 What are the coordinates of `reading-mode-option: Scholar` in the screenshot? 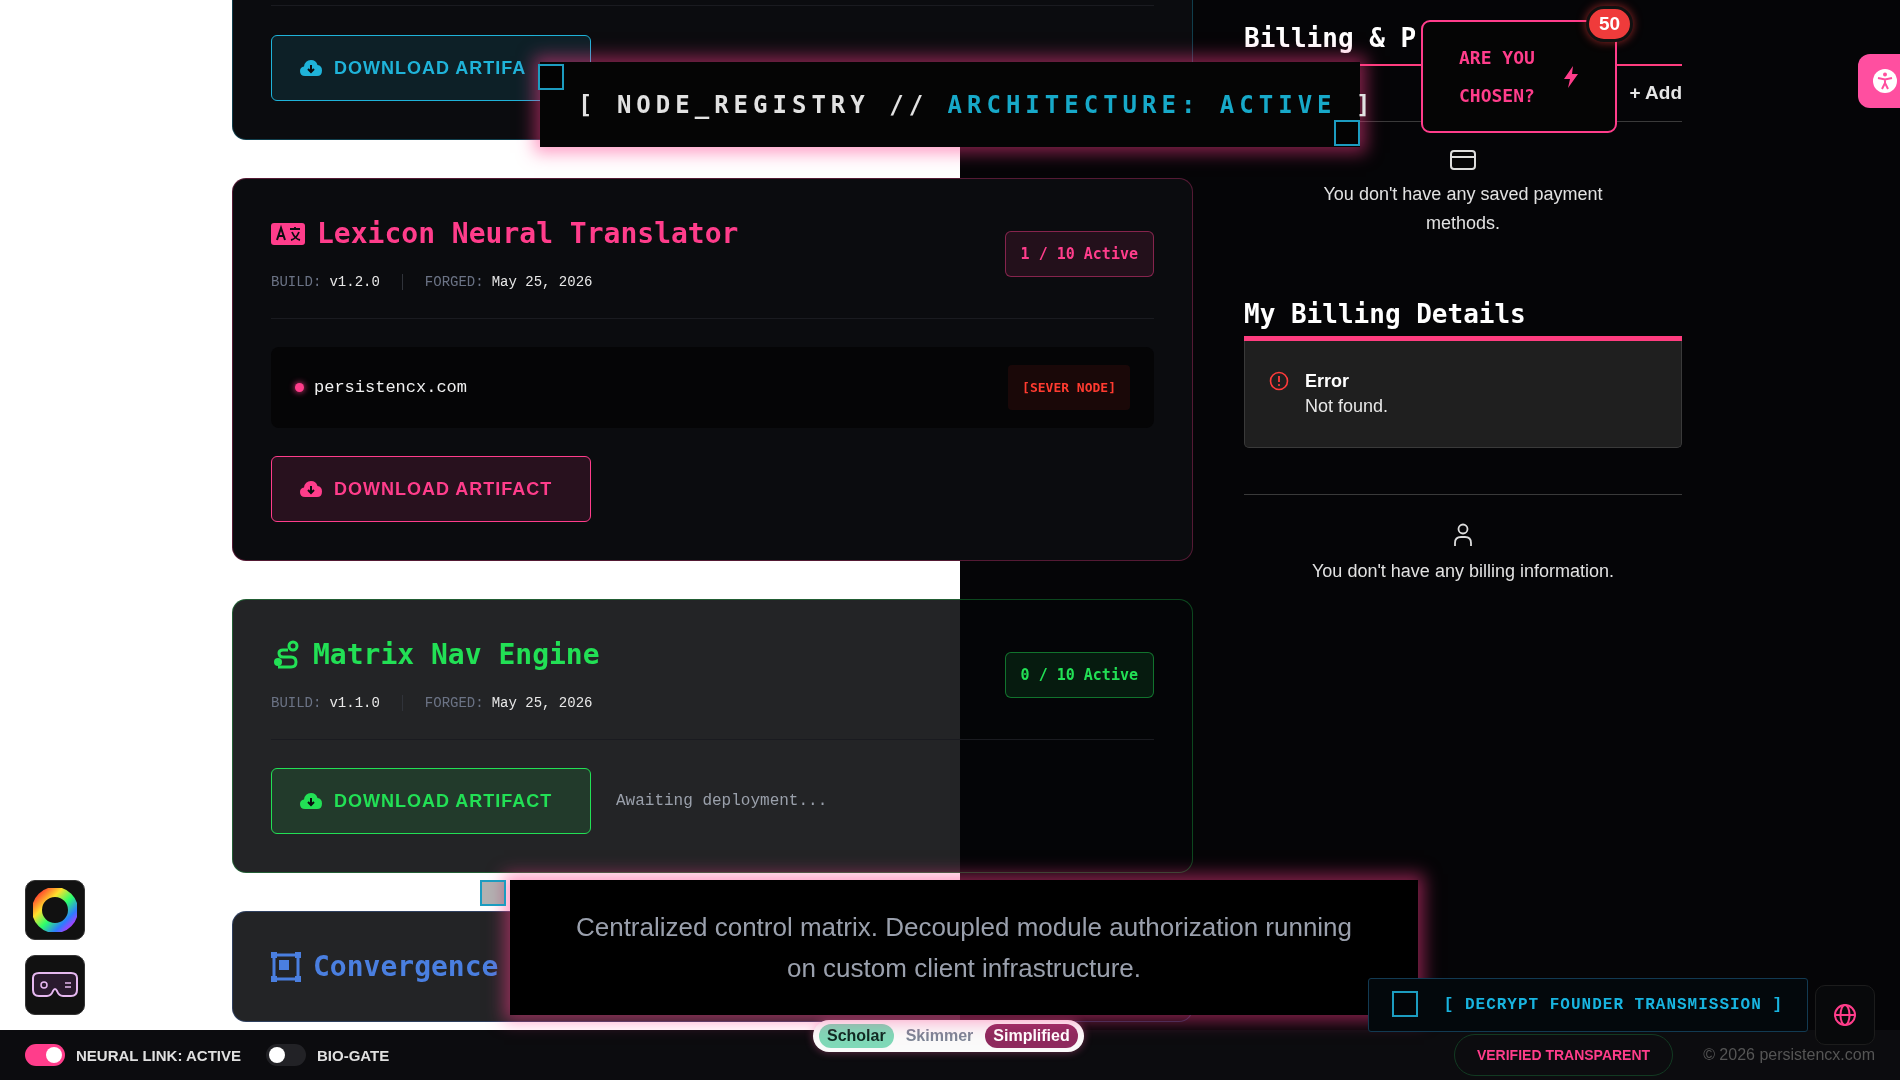 It's located at (856, 1036).